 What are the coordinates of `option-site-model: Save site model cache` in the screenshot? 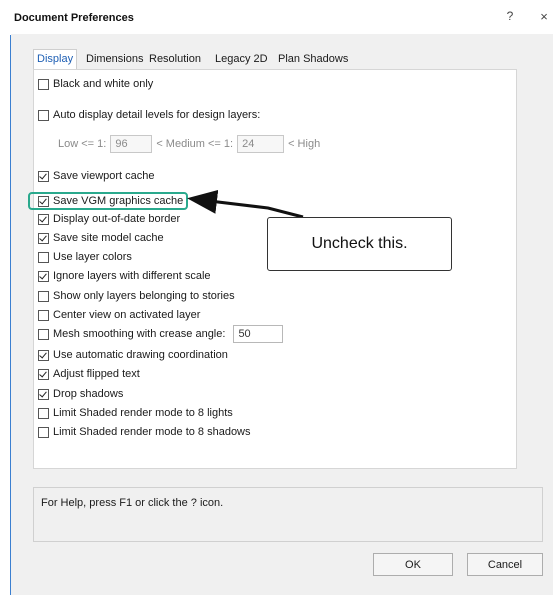 It's located at (101, 238).